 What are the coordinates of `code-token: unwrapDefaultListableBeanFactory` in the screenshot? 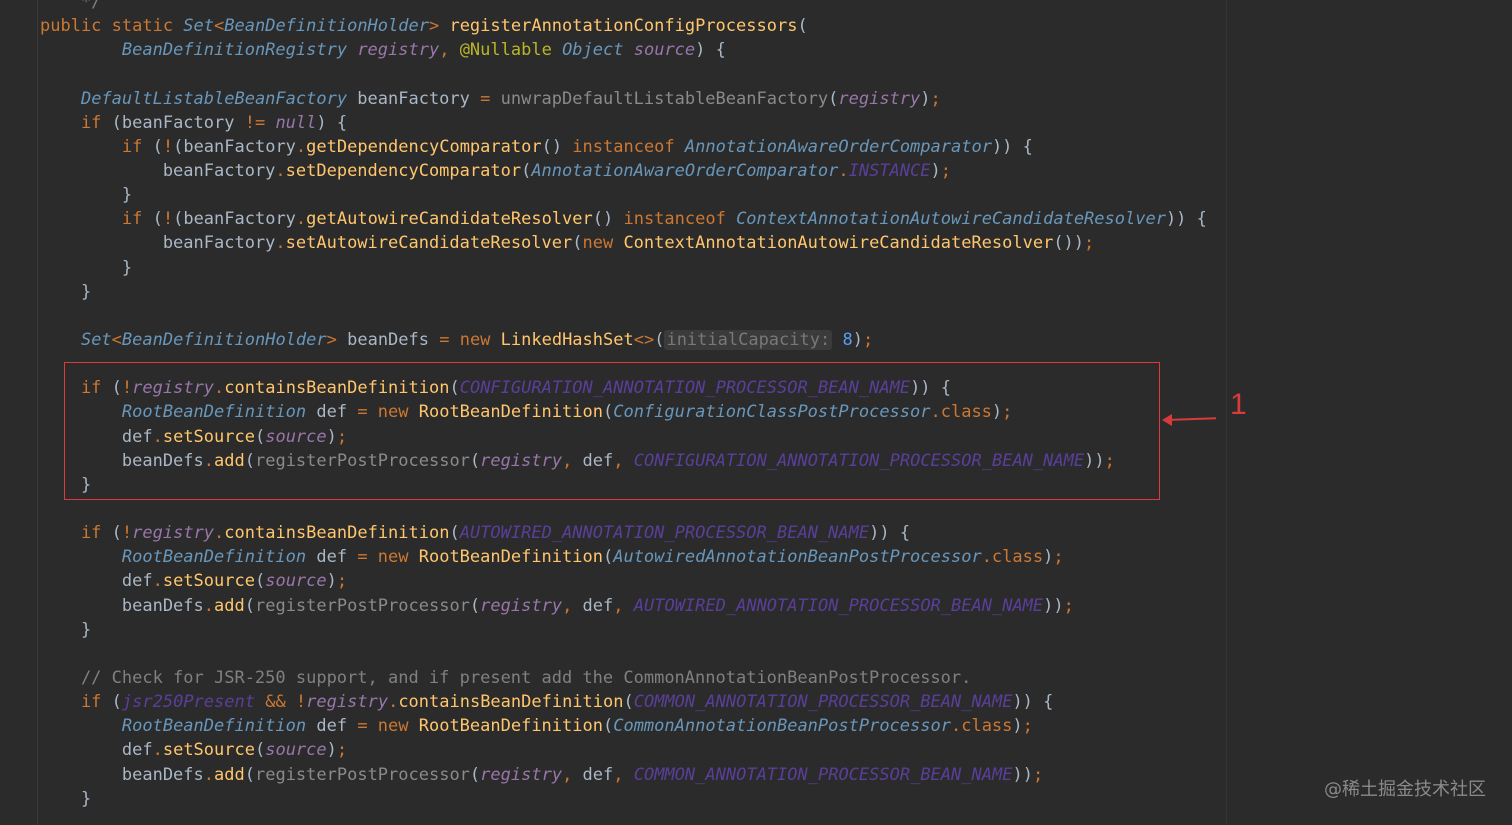 It's located at (664, 98).